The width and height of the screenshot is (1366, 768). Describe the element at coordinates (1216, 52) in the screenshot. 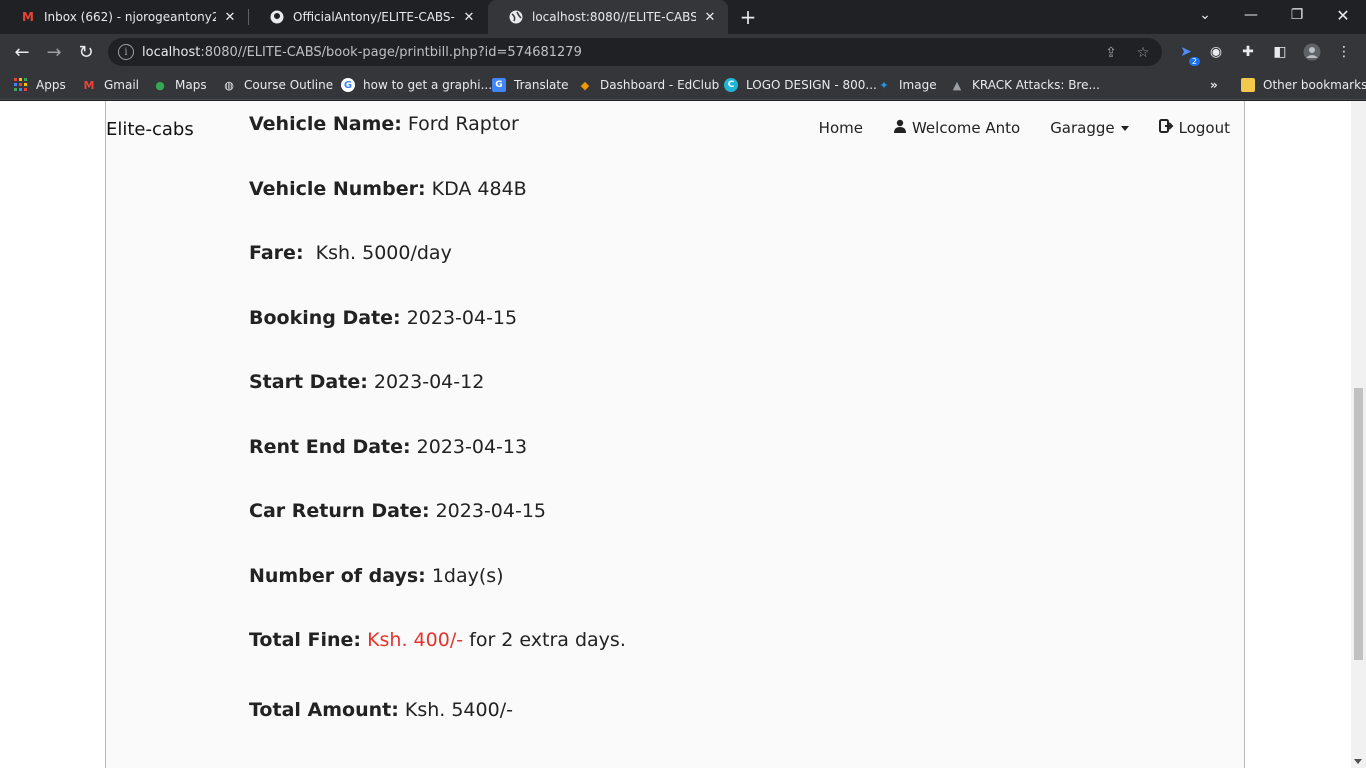

I see `extension-mask-icon: ◉` at that location.